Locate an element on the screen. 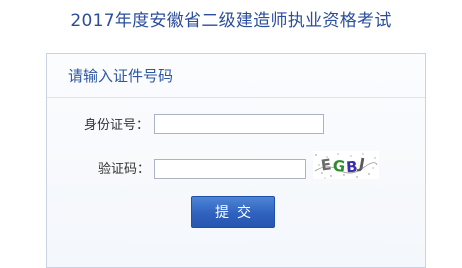 The height and width of the screenshot is (268, 462). id-number-input is located at coordinates (239, 124).